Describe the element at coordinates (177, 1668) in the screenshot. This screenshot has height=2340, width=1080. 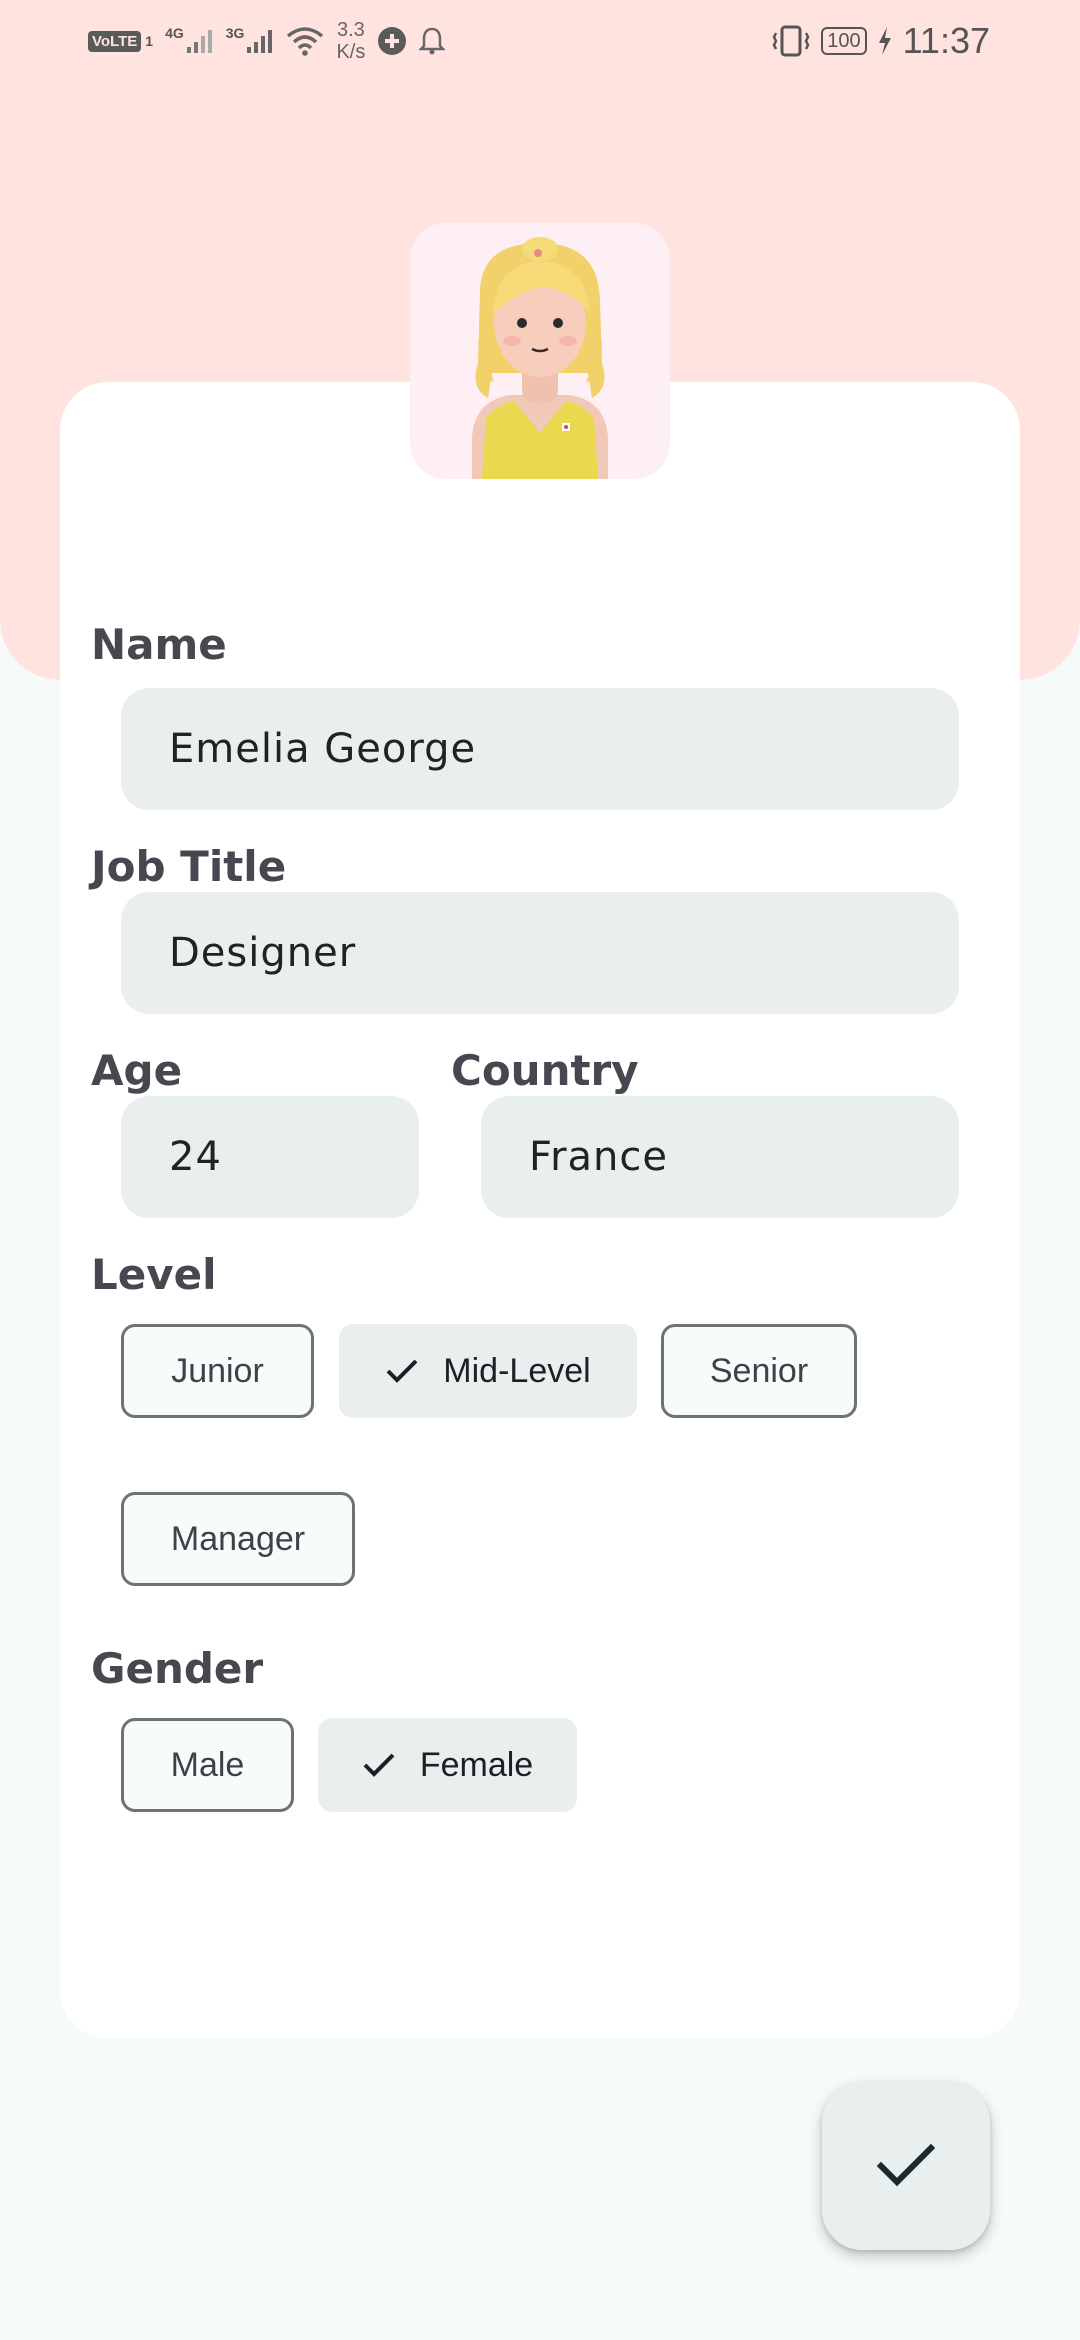
I see `gender-label: Gender` at that location.